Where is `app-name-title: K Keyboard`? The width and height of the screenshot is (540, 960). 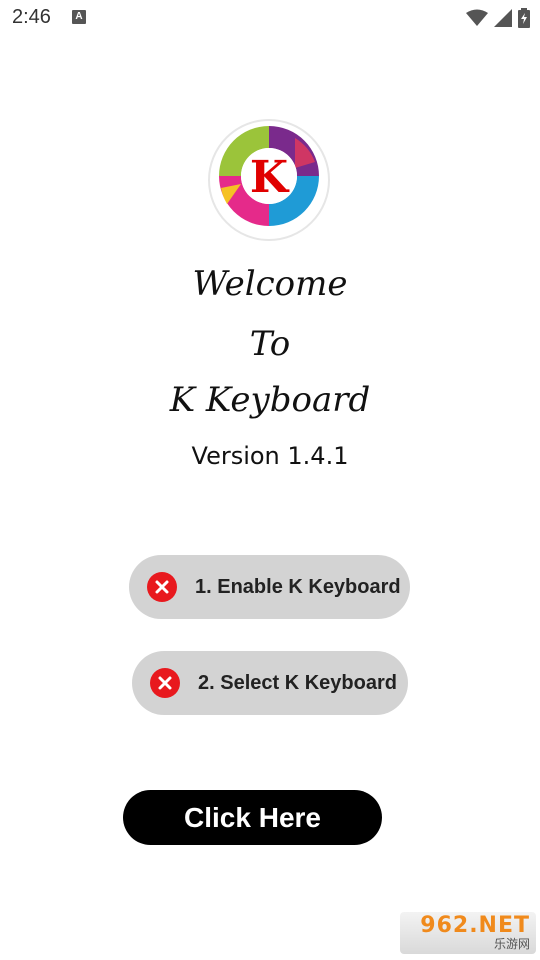
app-name-title: K Keyboard is located at coordinates (270, 400).